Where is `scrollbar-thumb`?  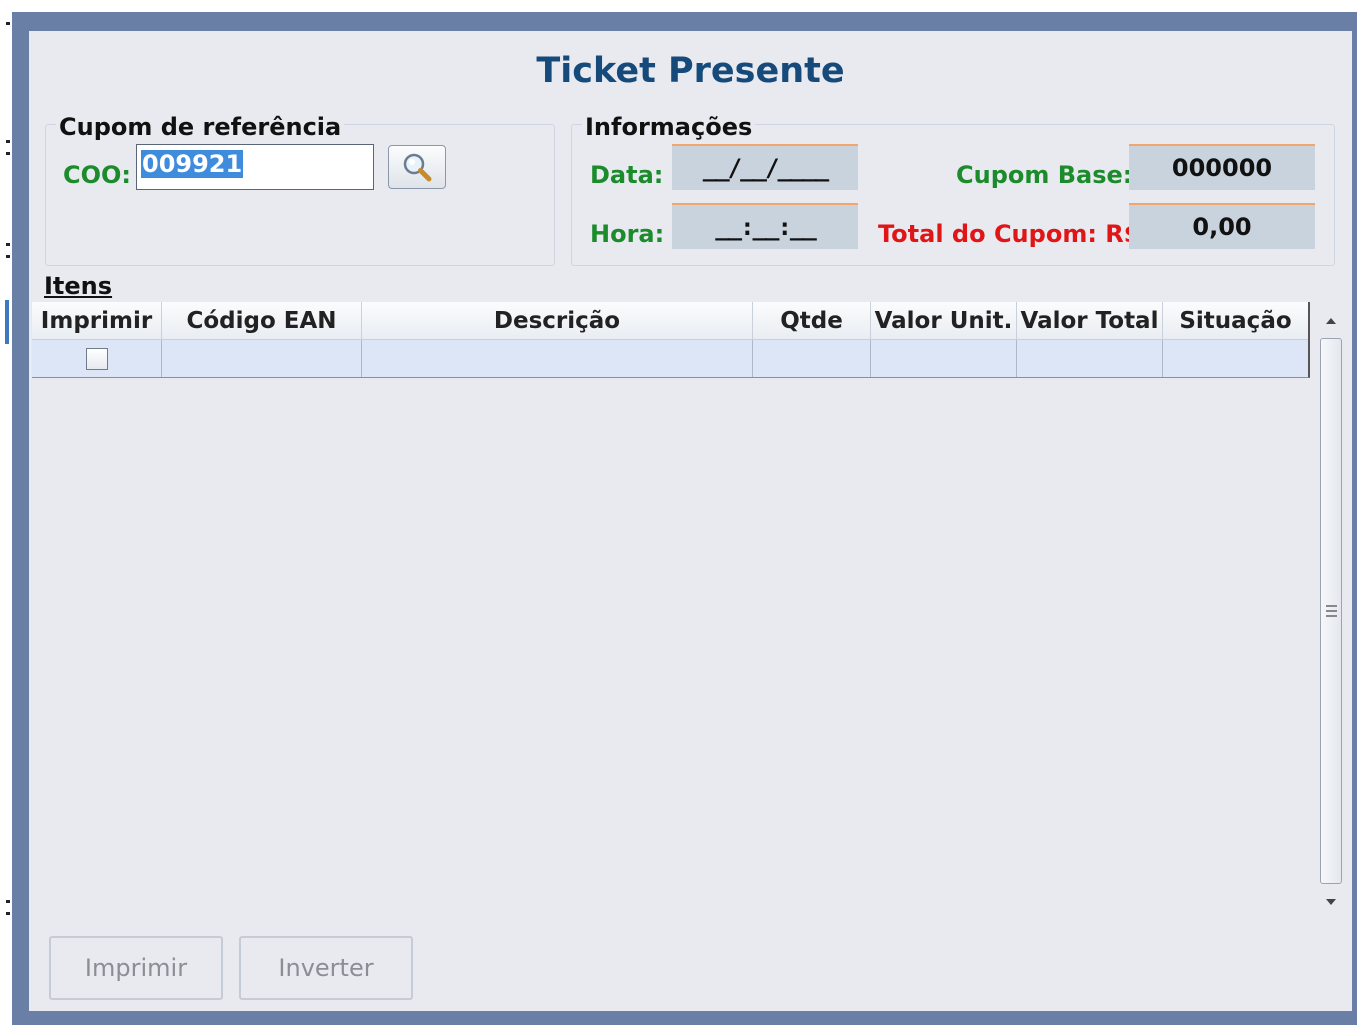 scrollbar-thumb is located at coordinates (1331, 611).